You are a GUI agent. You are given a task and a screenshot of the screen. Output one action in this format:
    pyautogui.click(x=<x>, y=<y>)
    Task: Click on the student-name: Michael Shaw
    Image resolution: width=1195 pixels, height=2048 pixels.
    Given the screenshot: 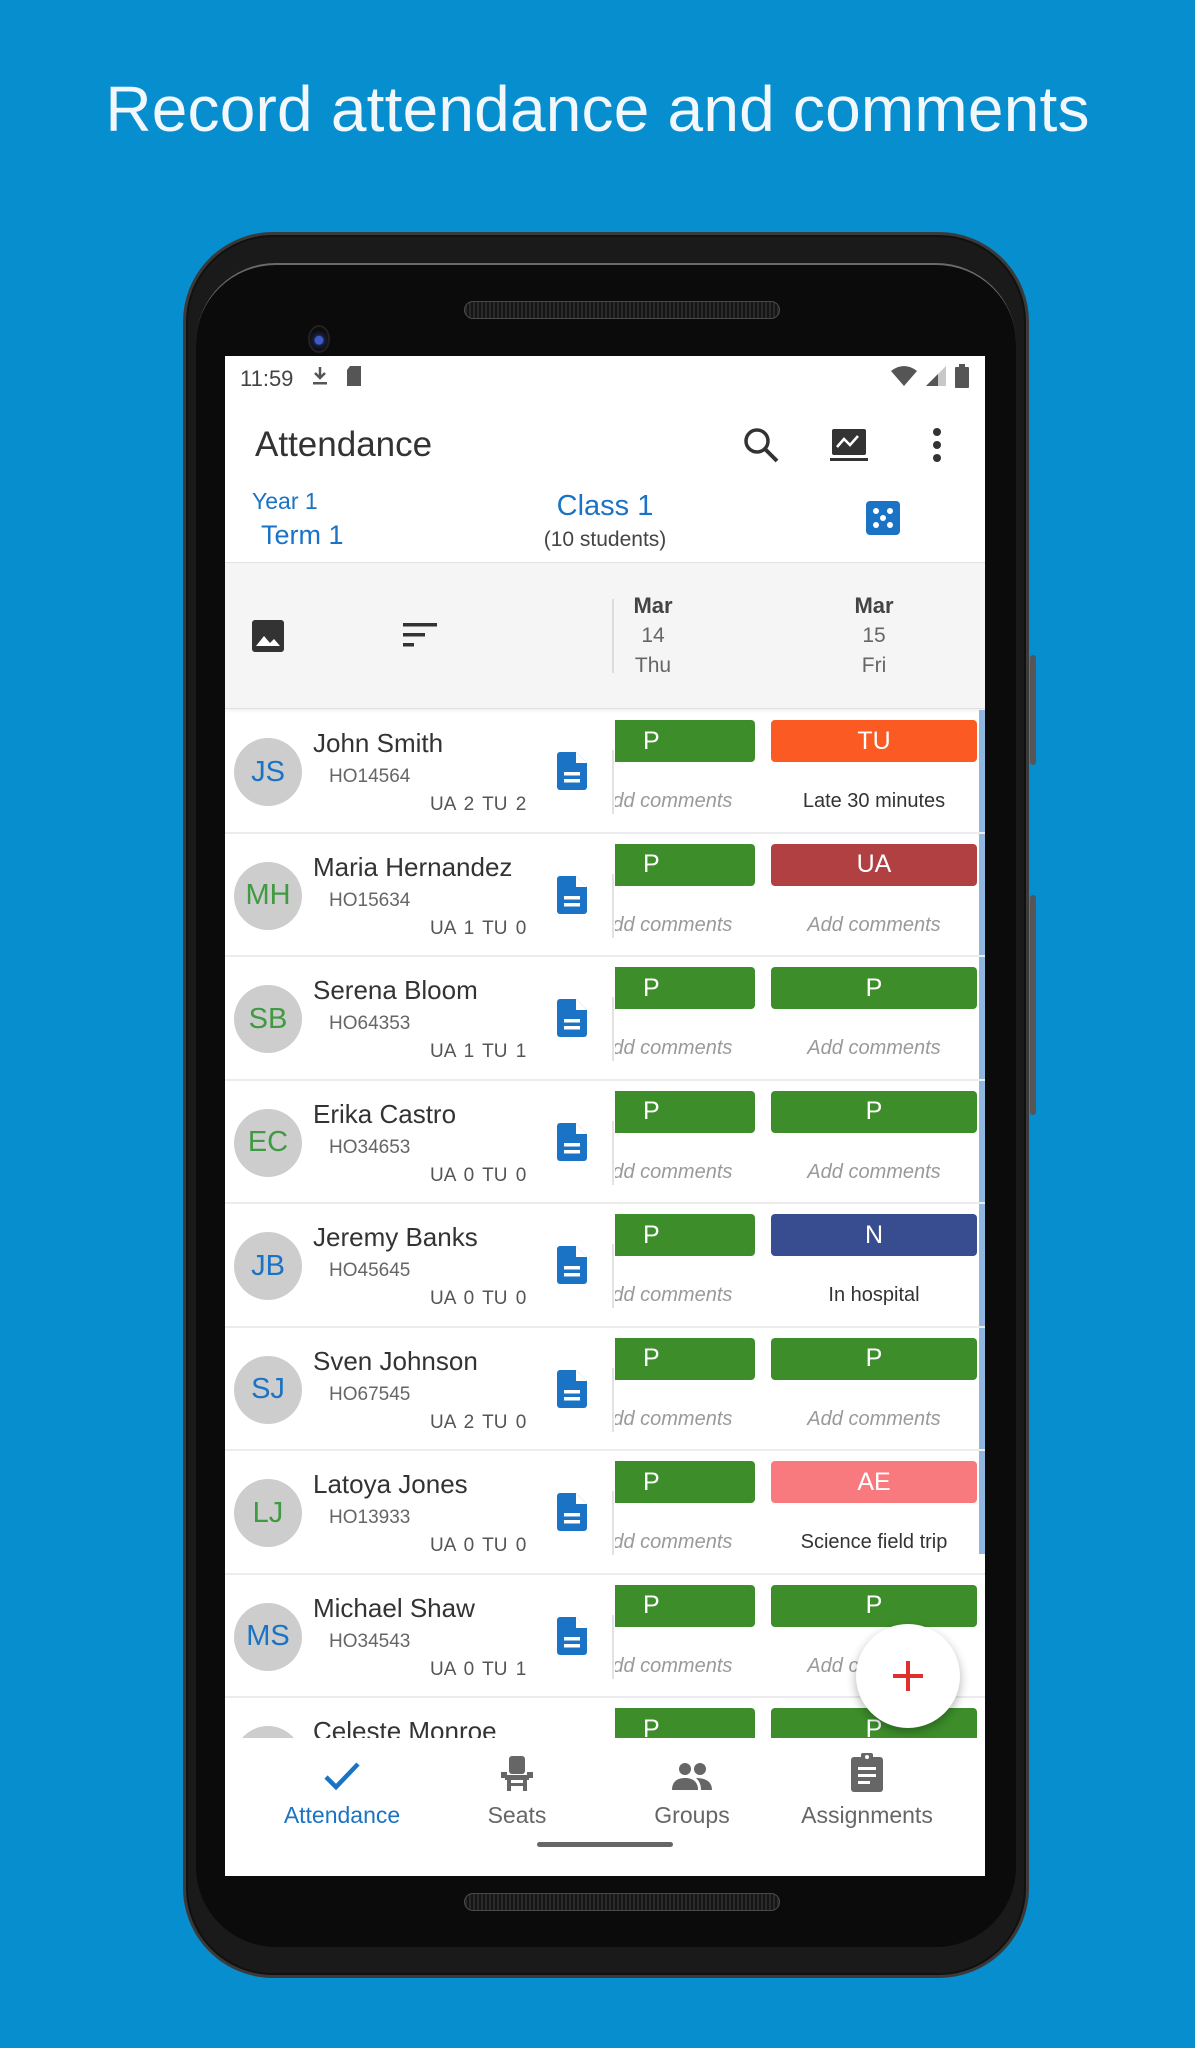 What is the action you would take?
    pyautogui.click(x=394, y=1608)
    